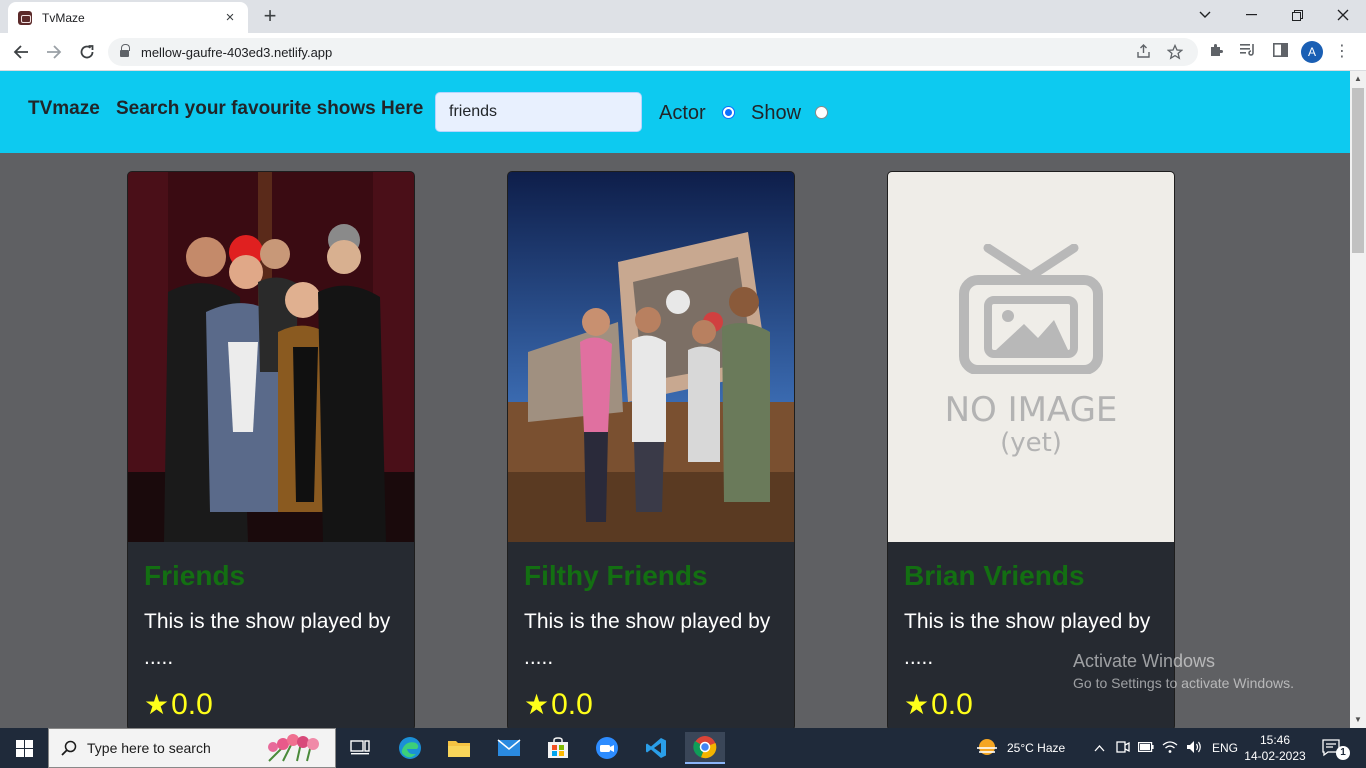 This screenshot has height=768, width=1366. Describe the element at coordinates (87, 52) in the screenshot. I see `reload-icon` at that location.